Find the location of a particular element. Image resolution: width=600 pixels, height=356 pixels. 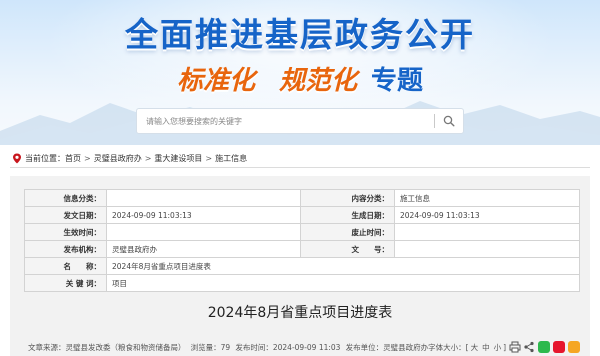

publisher-org-value: 灵璧县政府办 is located at coordinates (203, 249).